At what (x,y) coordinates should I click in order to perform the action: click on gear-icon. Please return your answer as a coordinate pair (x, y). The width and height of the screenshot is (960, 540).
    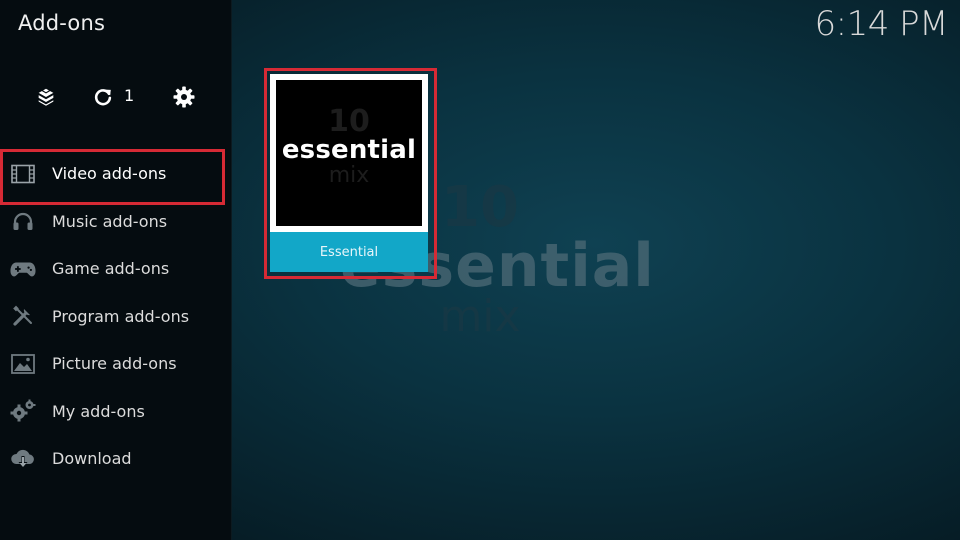
    Looking at the image, I should click on (184, 97).